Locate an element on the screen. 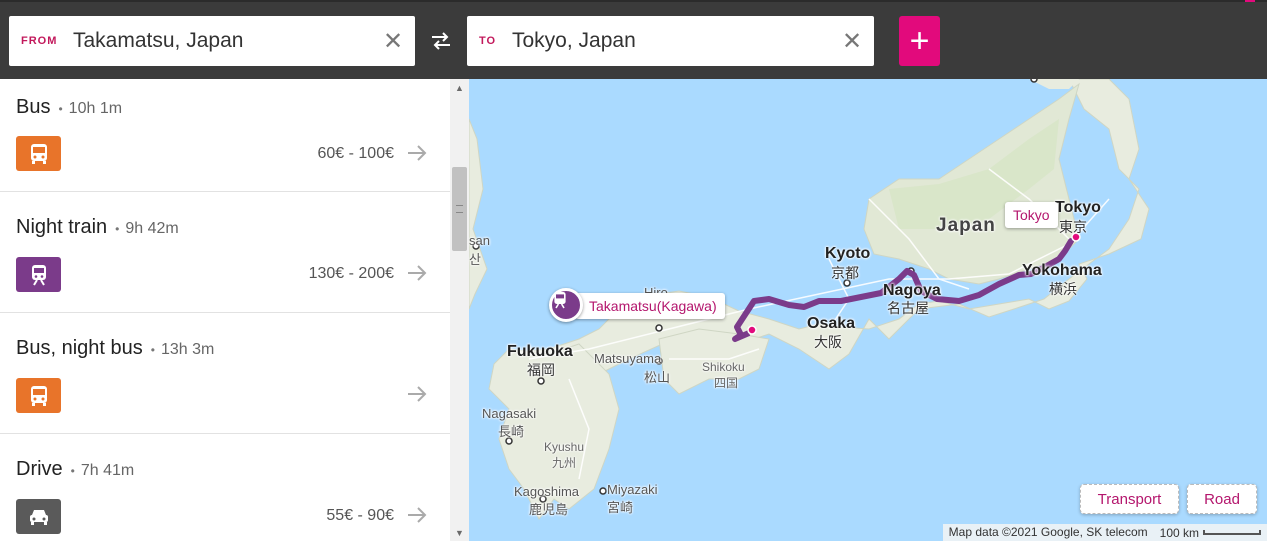  add-destination-button: + is located at coordinates (919, 41).